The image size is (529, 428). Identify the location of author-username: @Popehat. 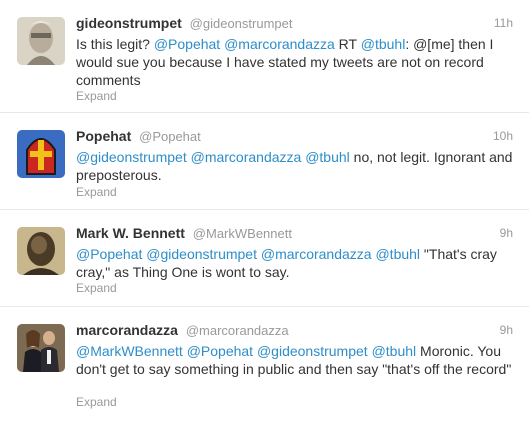
(170, 136).